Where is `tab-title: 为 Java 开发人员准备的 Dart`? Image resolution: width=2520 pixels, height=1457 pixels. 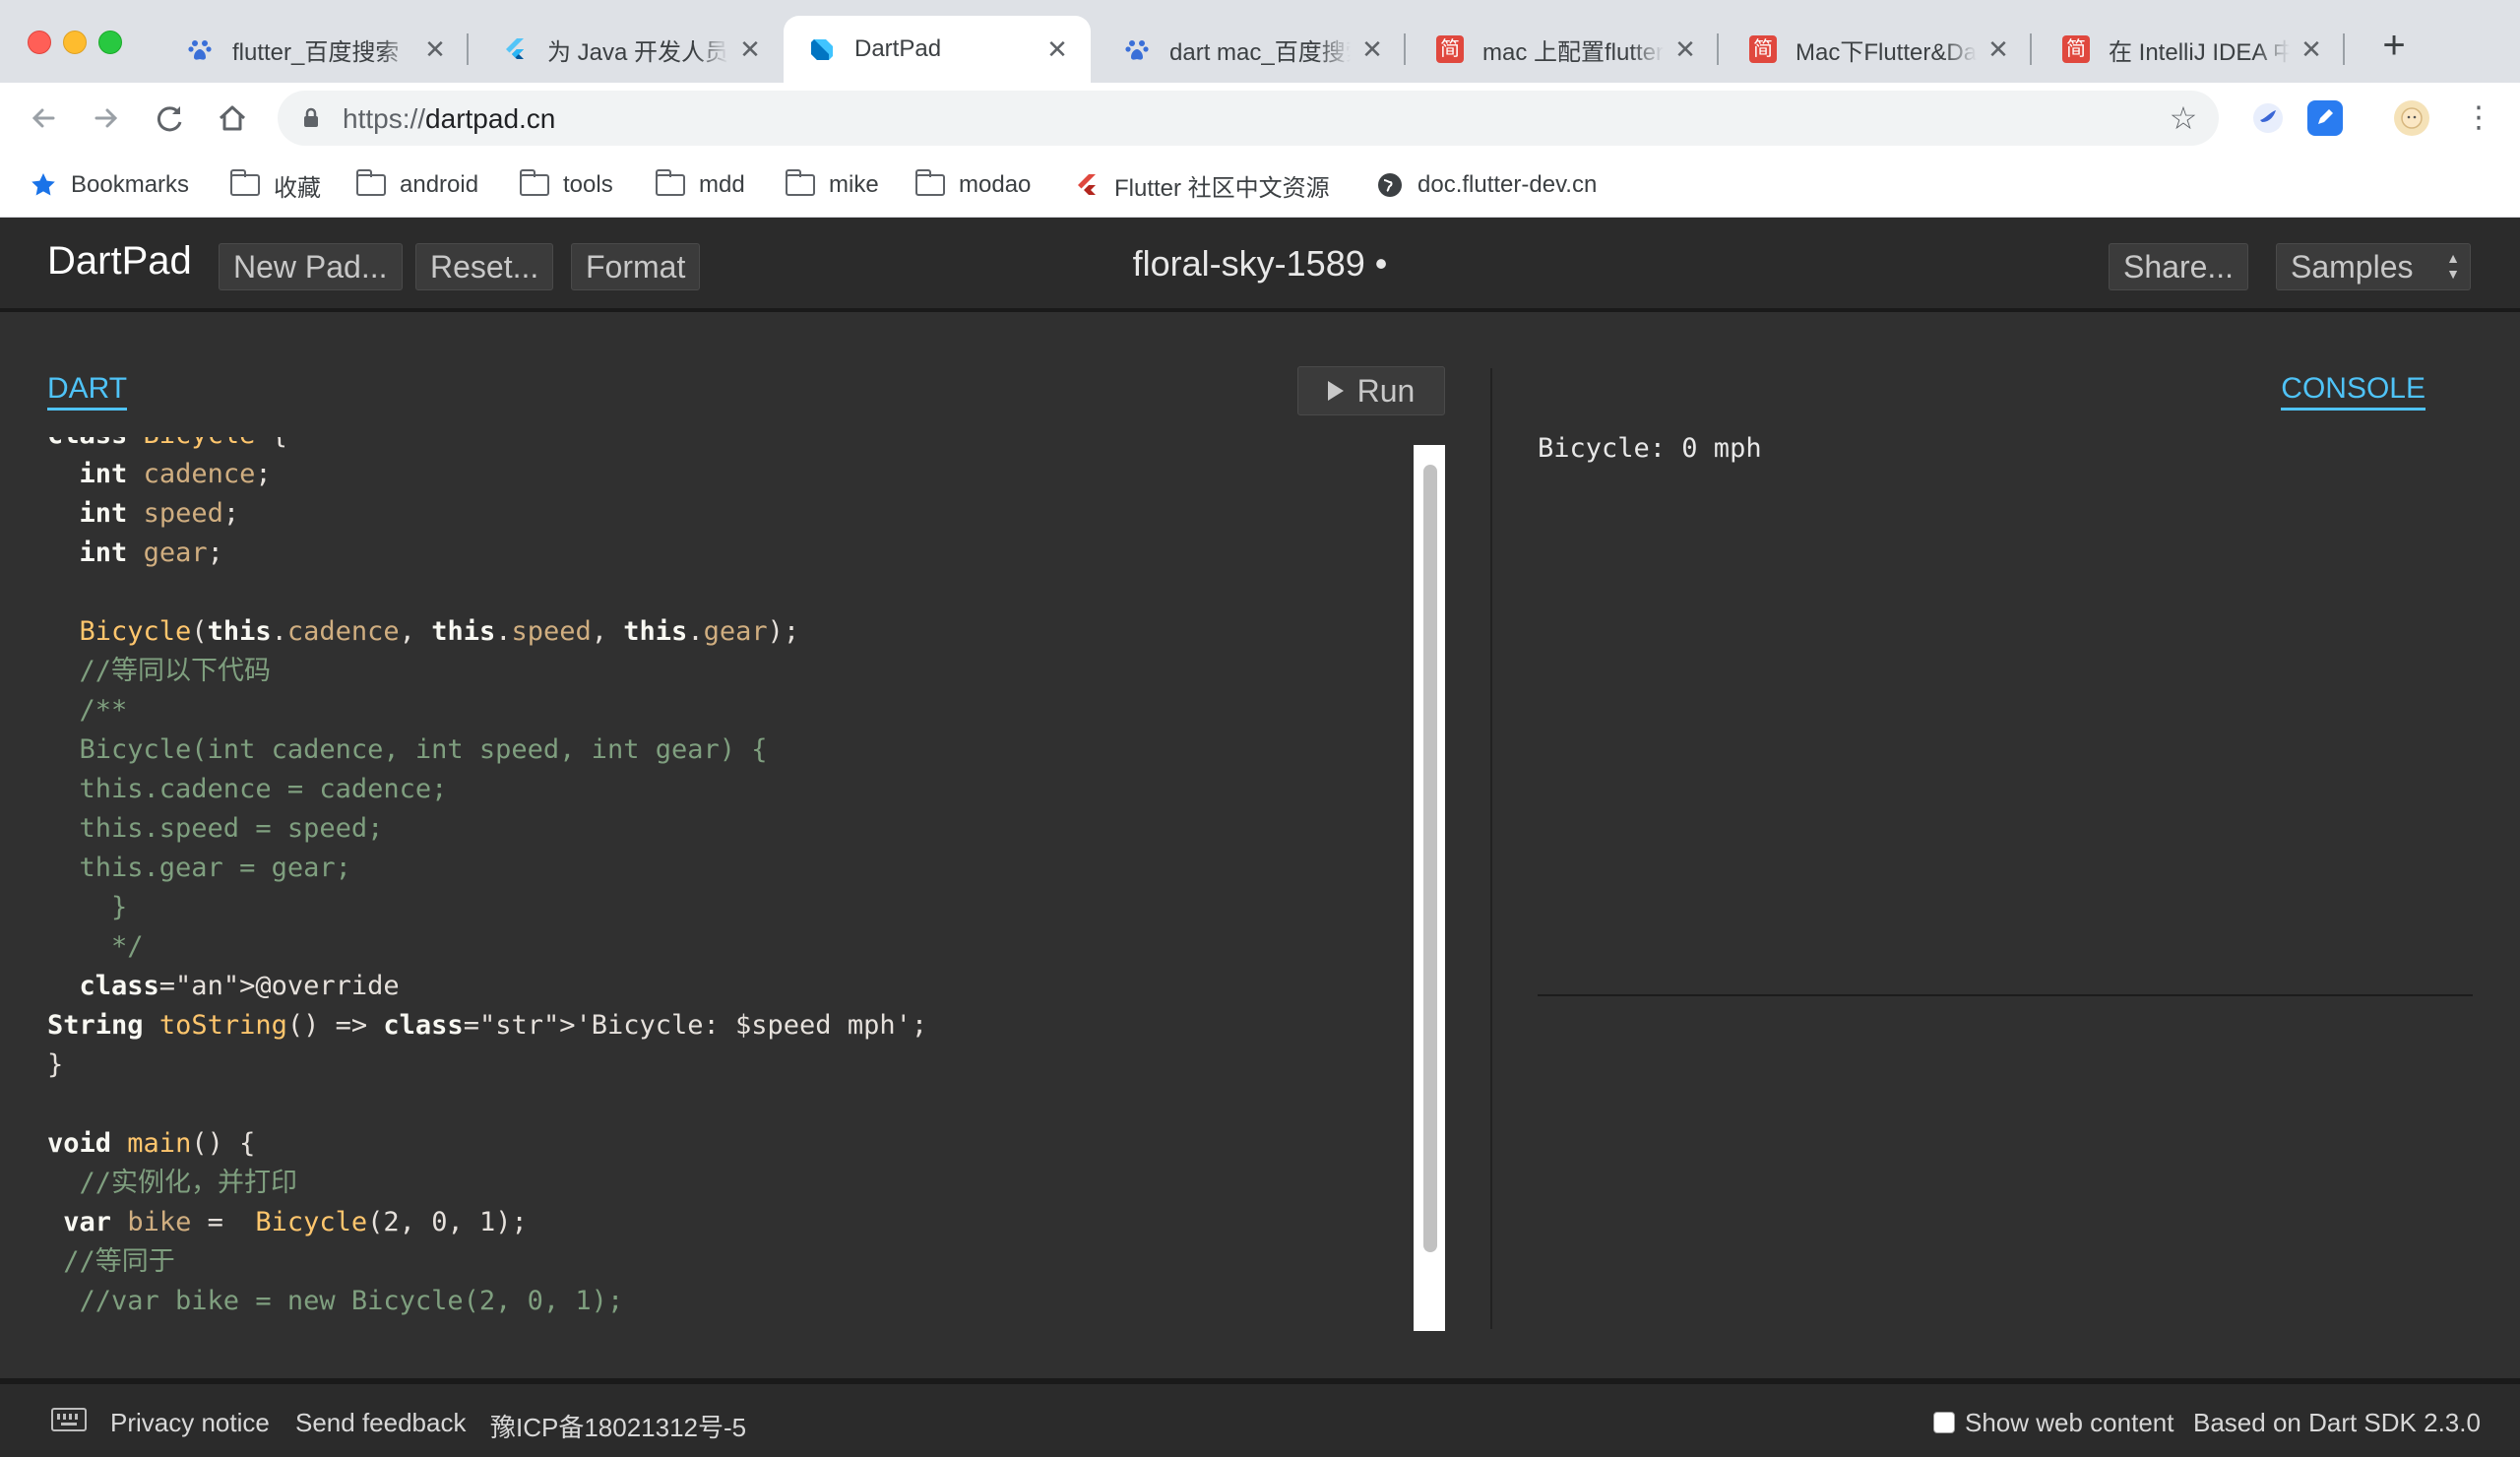 tab-title: 为 Java 开发人员准备的 Dart is located at coordinates (637, 52).